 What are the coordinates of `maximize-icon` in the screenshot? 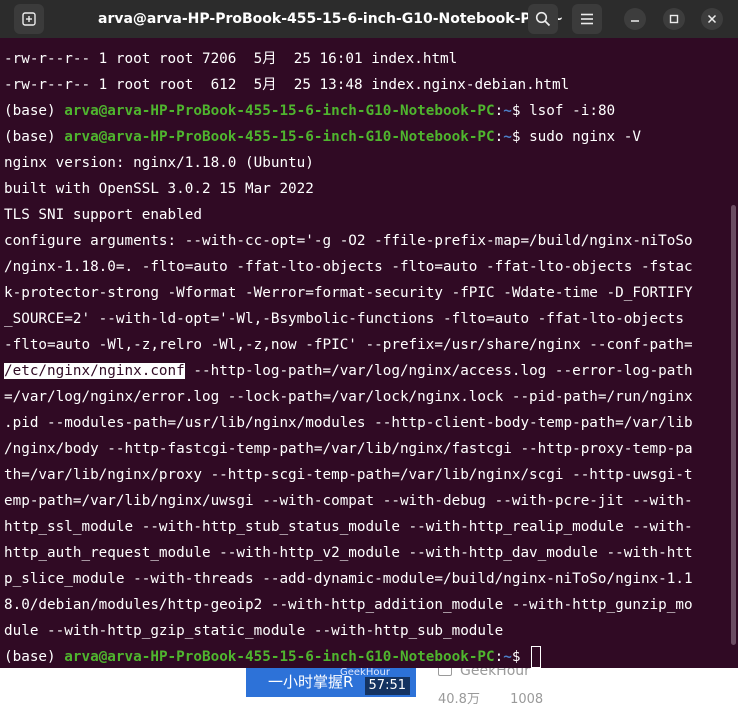 It's located at (674, 19).